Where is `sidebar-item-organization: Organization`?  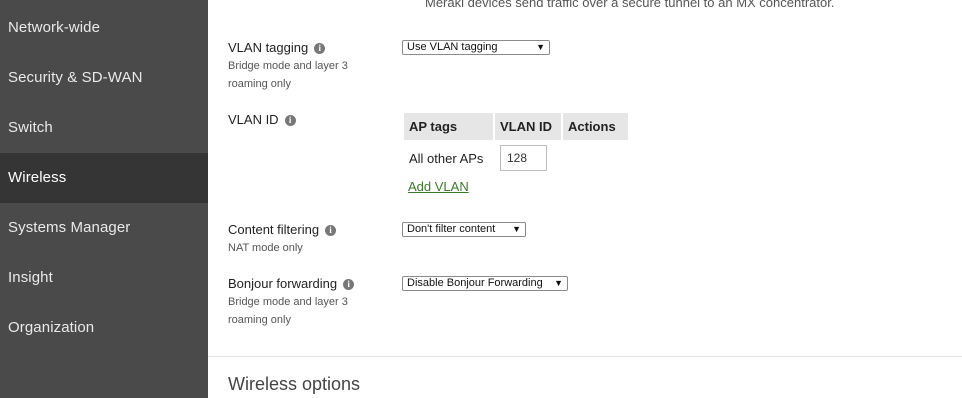
sidebar-item-organization: Organization is located at coordinates (104, 328).